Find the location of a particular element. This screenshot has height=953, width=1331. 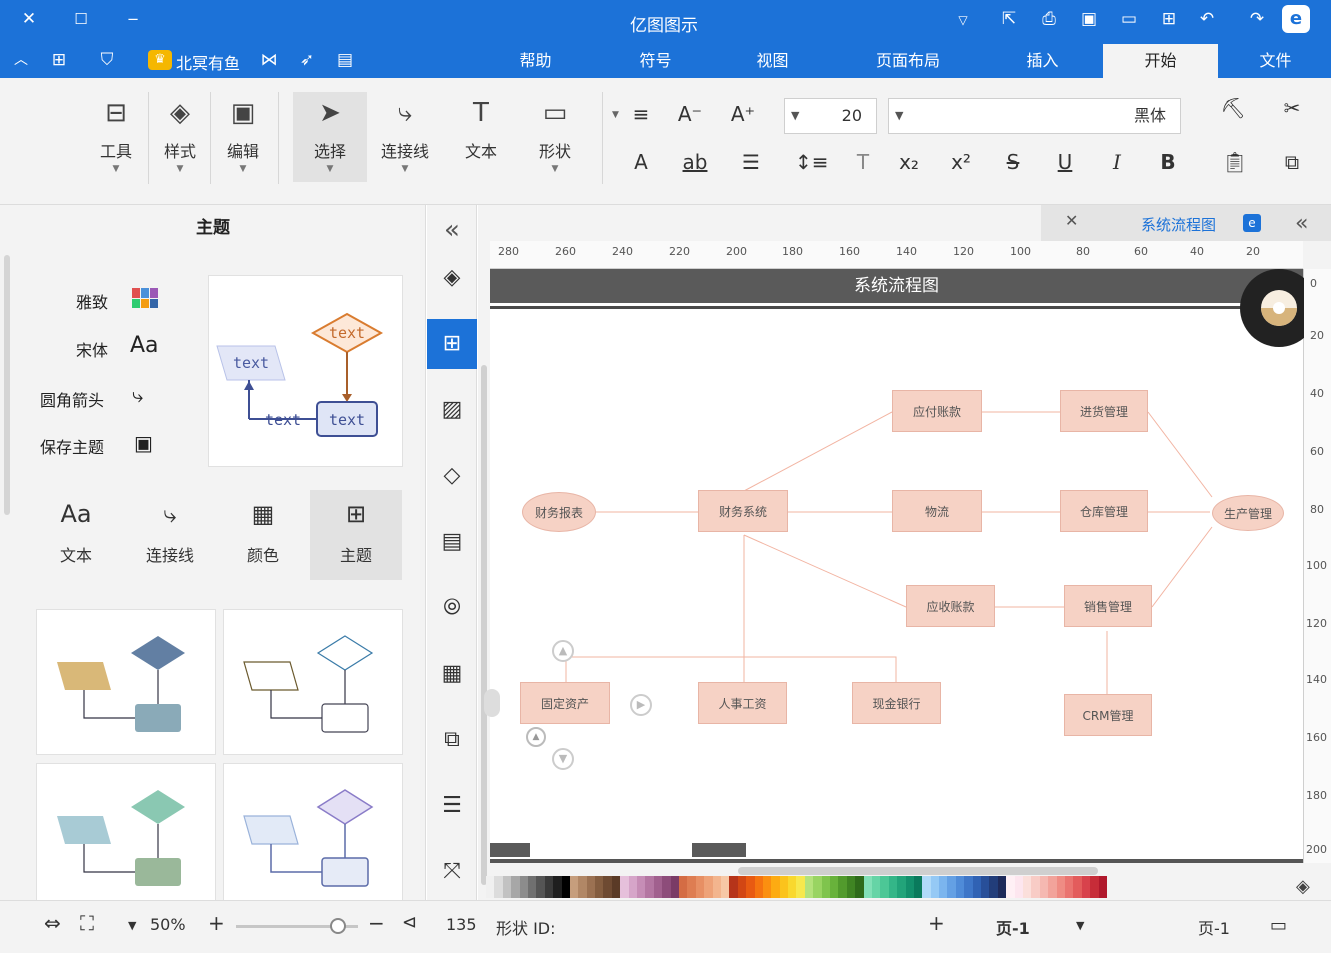

table-icon: ▦ is located at coordinates (452, 674).